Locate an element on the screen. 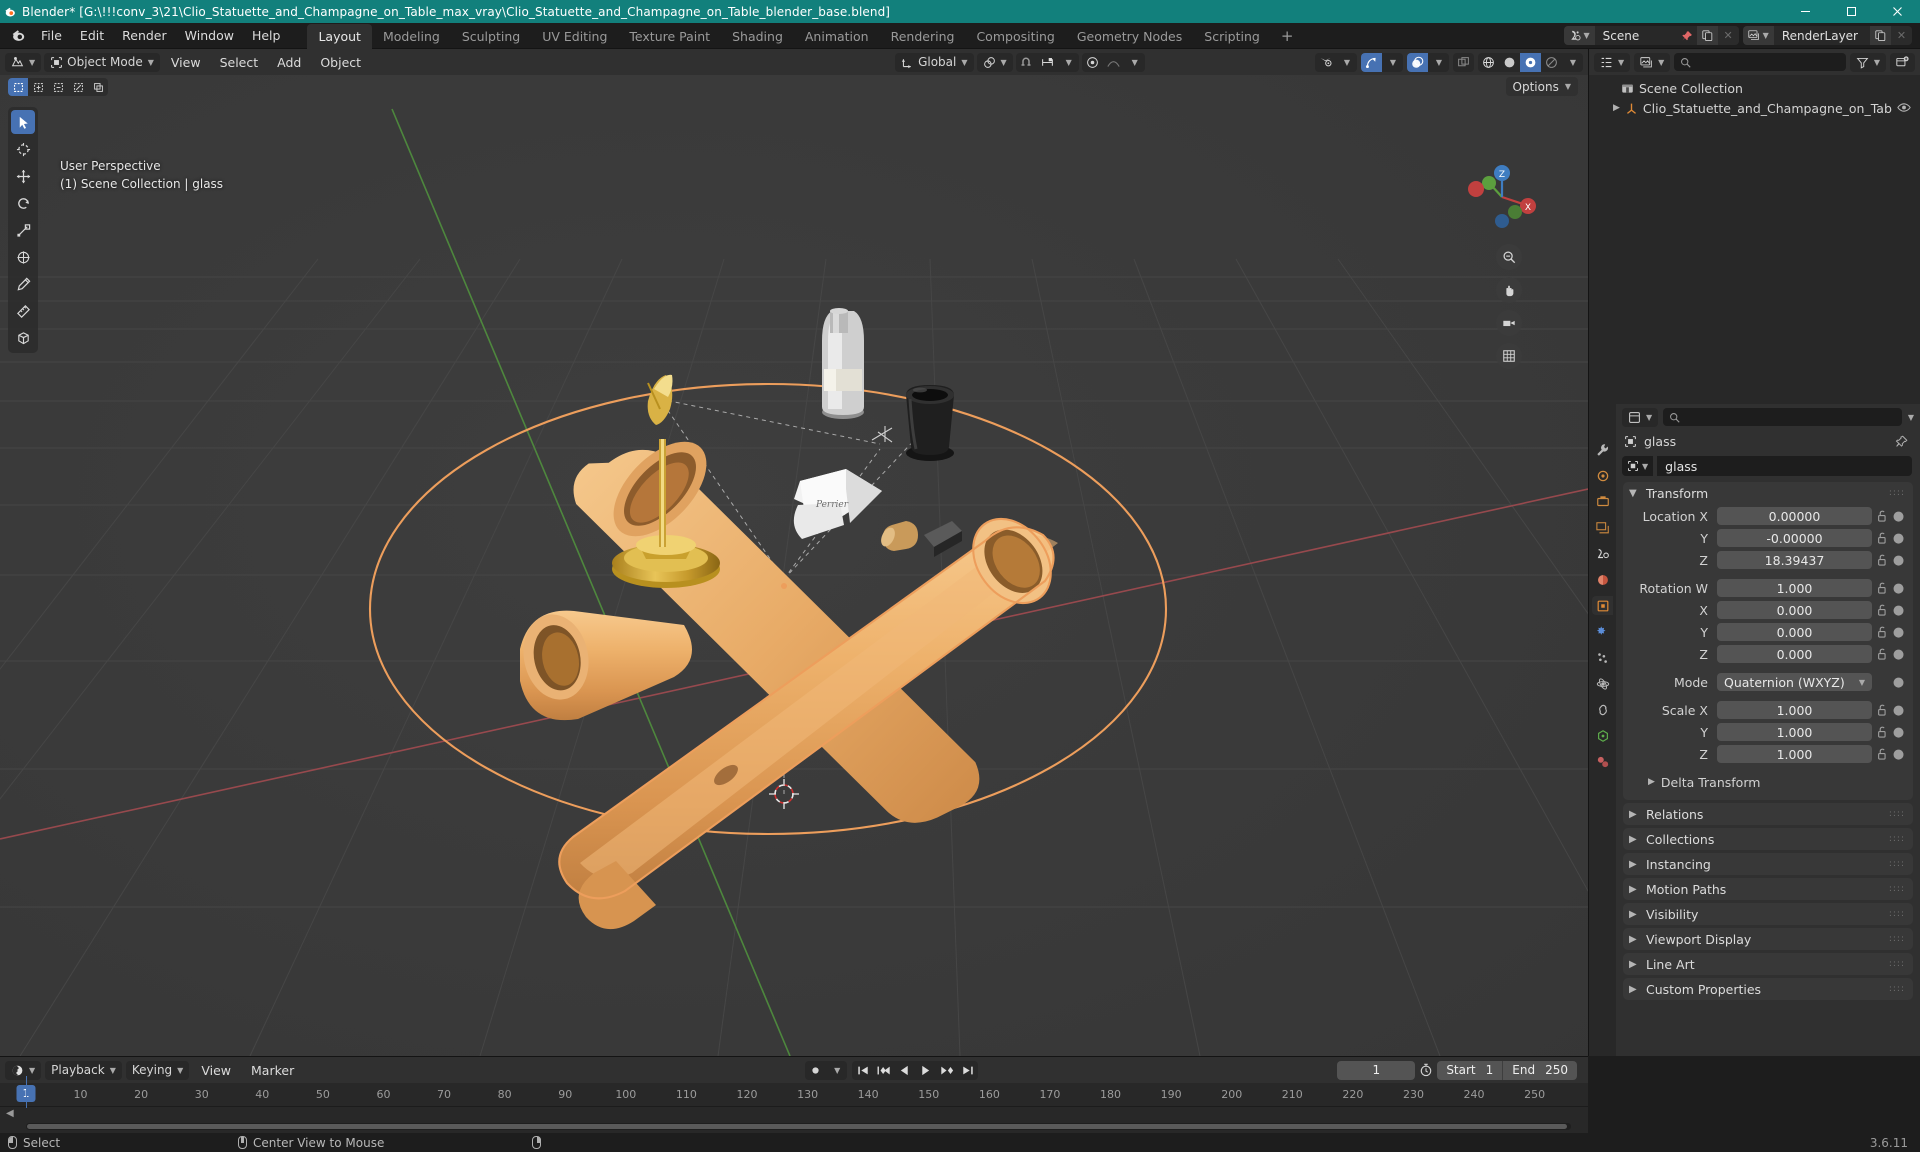 The width and height of the screenshot is (1920, 1152). visibility-panel: ▶ Visibility :::: is located at coordinates (1768, 914).